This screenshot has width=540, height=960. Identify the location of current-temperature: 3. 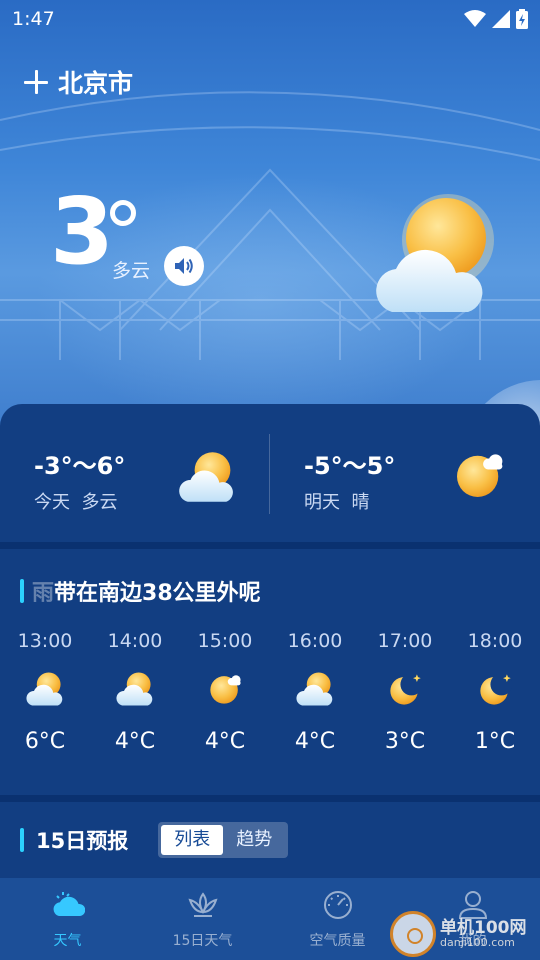
(82, 231).